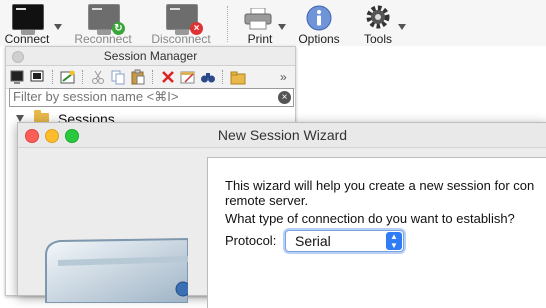 The image size is (546, 308). Describe the element at coordinates (267, 200) in the screenshot. I see `wizard-intro-text-continued: remote server.` at that location.